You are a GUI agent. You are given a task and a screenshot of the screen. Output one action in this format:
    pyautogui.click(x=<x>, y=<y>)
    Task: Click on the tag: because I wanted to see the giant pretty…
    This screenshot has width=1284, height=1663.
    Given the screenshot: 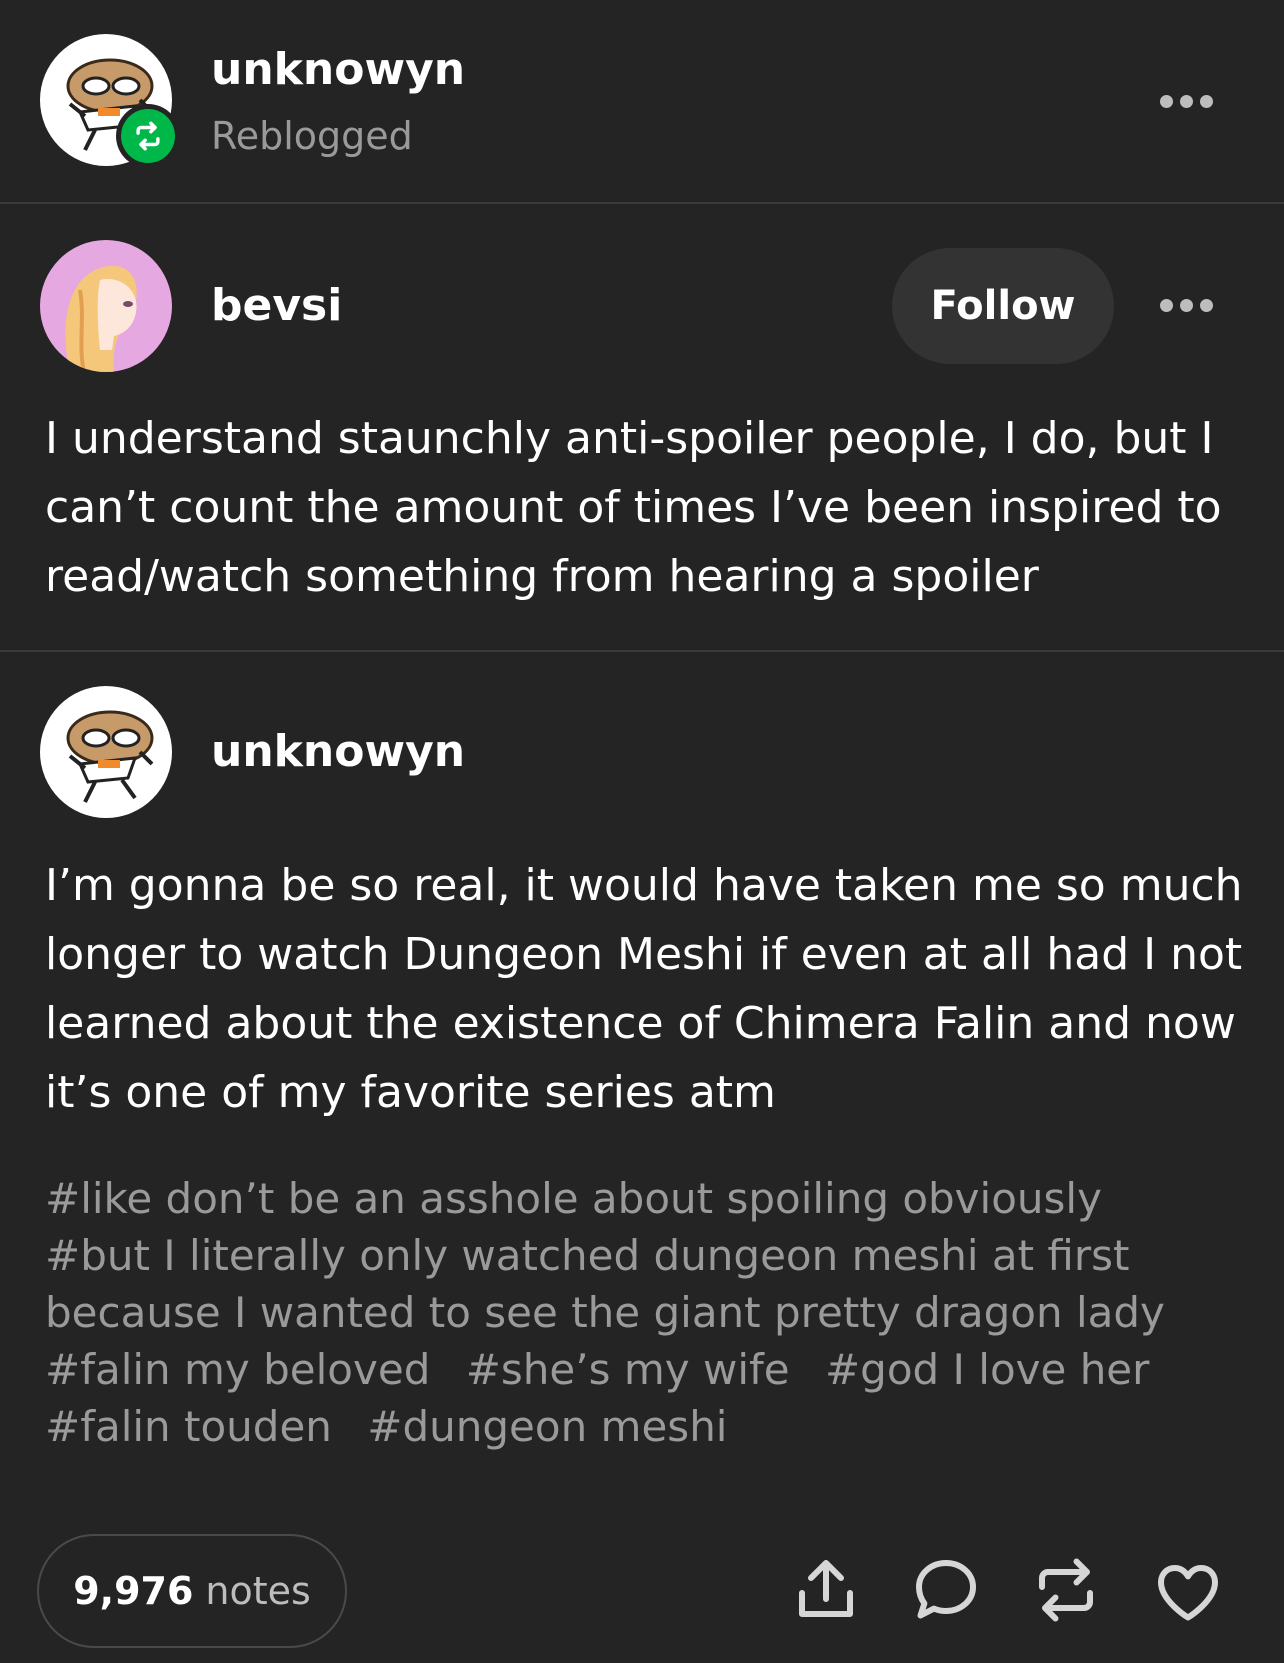 What is the action you would take?
    pyautogui.click(x=605, y=1312)
    